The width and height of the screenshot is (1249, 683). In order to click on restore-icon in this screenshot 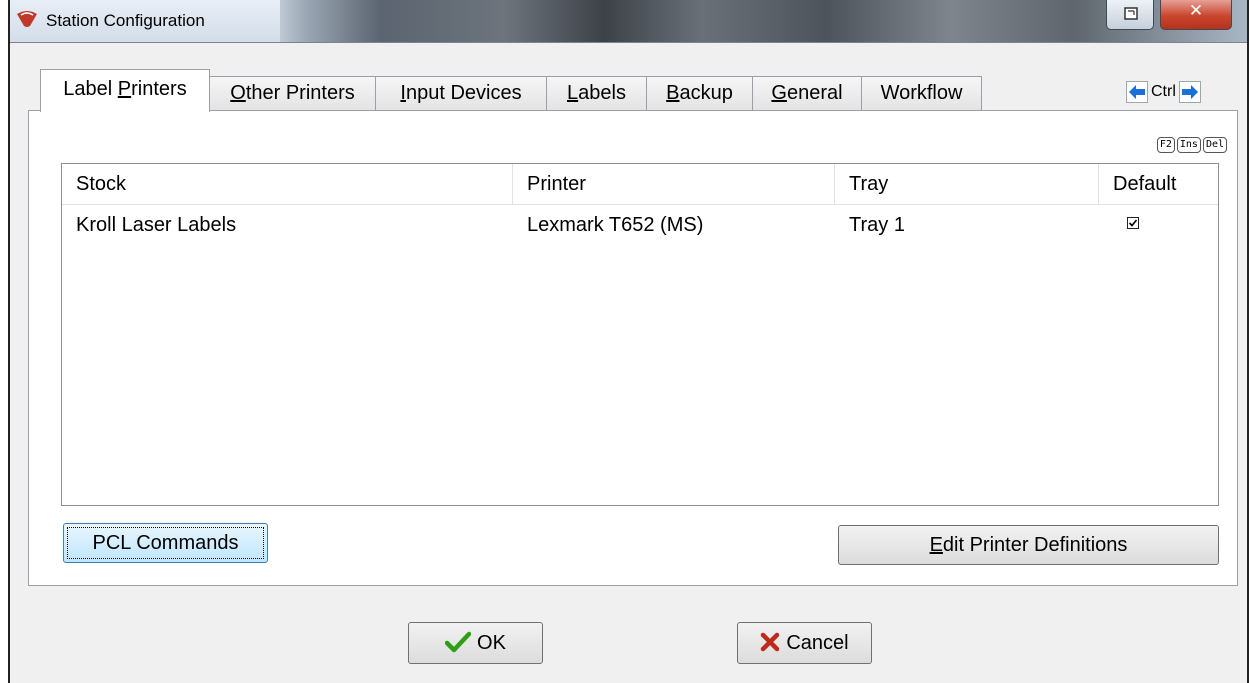, I will do `click(1131, 13)`.